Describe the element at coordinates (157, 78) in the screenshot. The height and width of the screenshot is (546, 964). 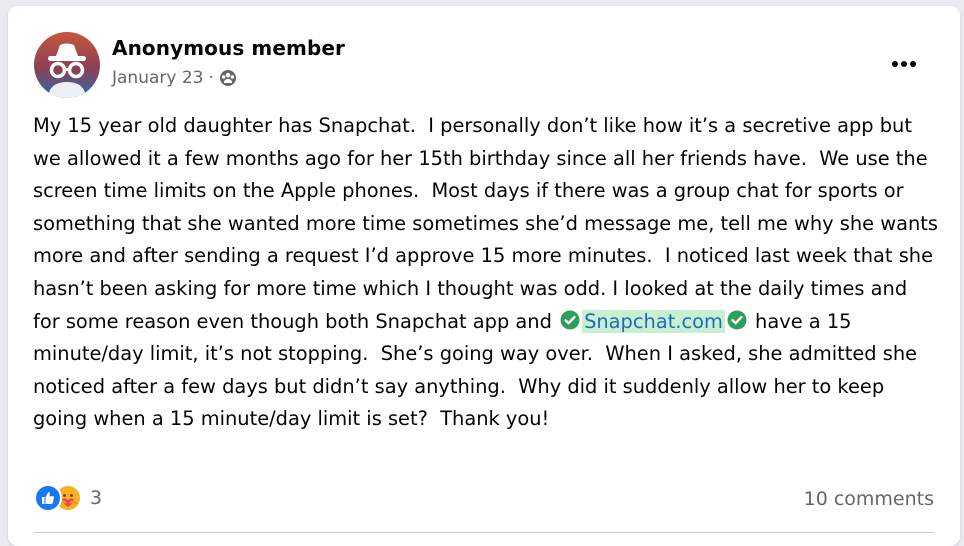
I see `post-date: January 23` at that location.